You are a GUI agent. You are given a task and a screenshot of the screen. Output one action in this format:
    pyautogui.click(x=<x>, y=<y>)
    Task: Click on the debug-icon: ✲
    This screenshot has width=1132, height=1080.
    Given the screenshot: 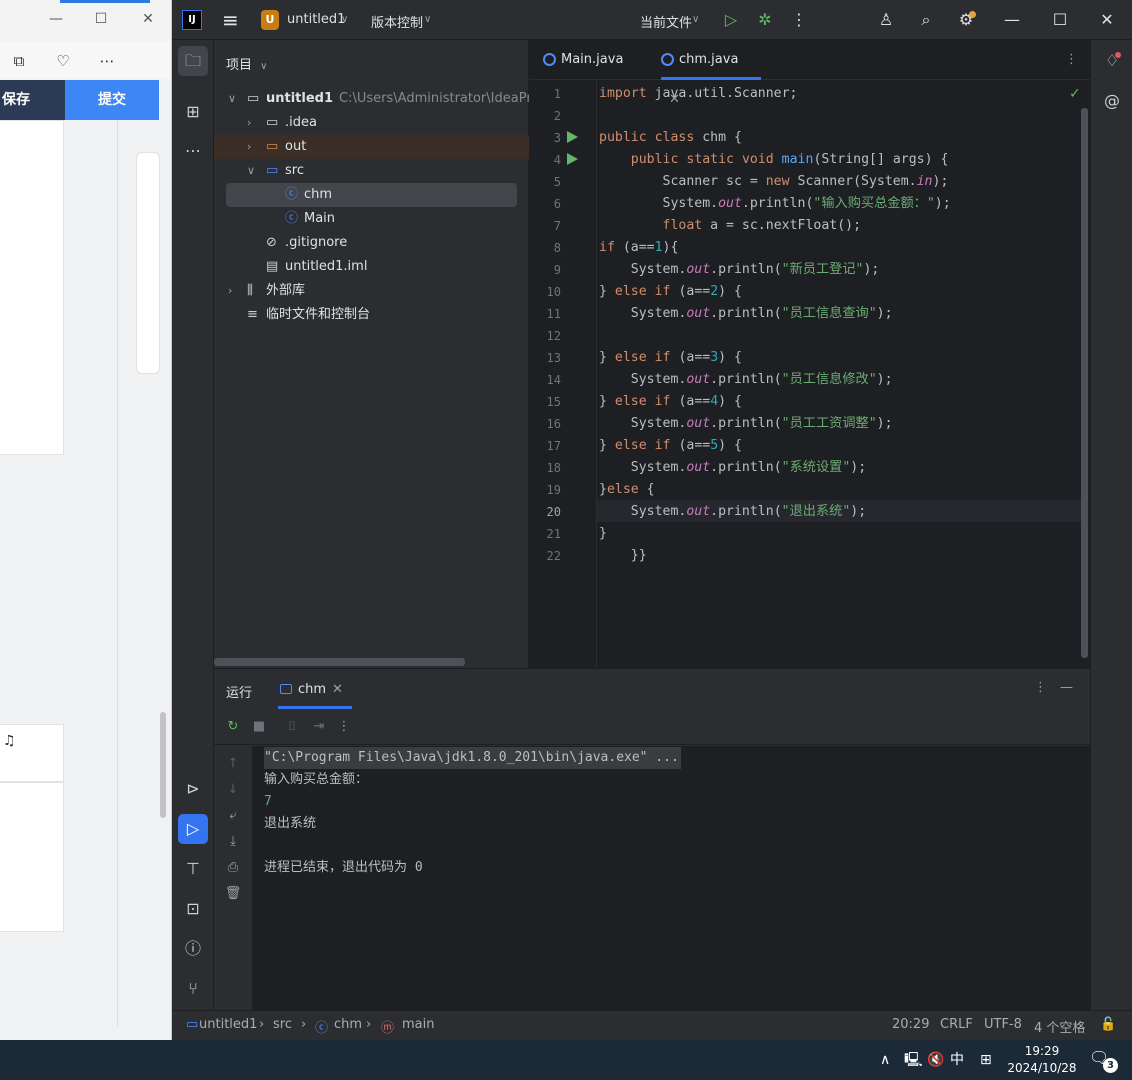 What is the action you would take?
    pyautogui.click(x=765, y=20)
    